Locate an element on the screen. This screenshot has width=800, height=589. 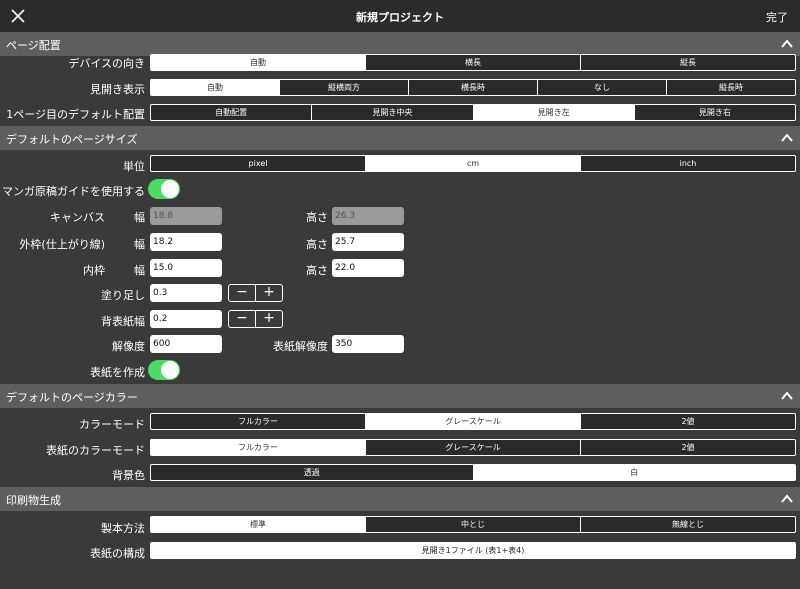
binding-method-label: 製本方法 is located at coordinates (123, 528).